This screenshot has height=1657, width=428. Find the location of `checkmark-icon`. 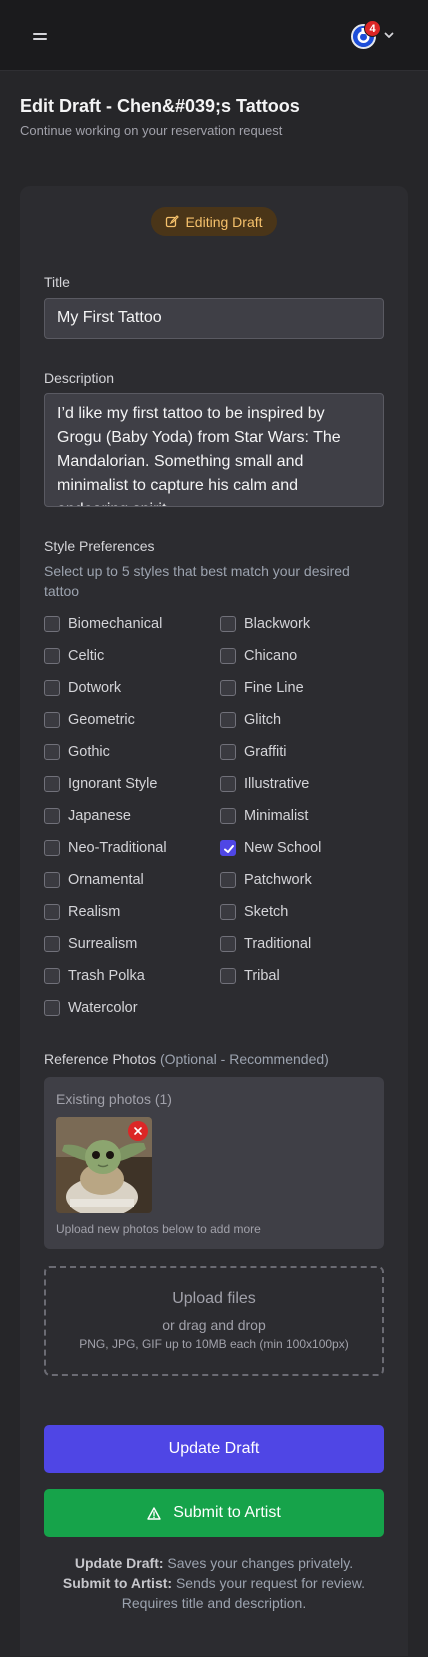

checkmark-icon is located at coordinates (229, 849).